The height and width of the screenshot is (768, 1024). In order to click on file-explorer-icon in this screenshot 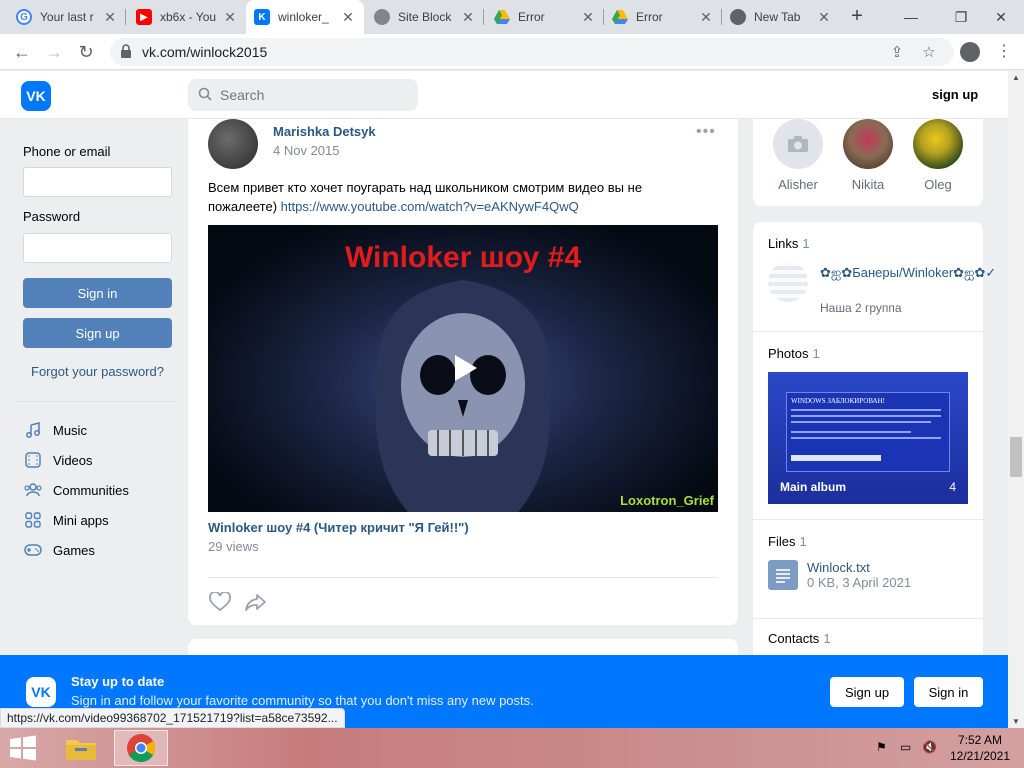, I will do `click(81, 748)`.